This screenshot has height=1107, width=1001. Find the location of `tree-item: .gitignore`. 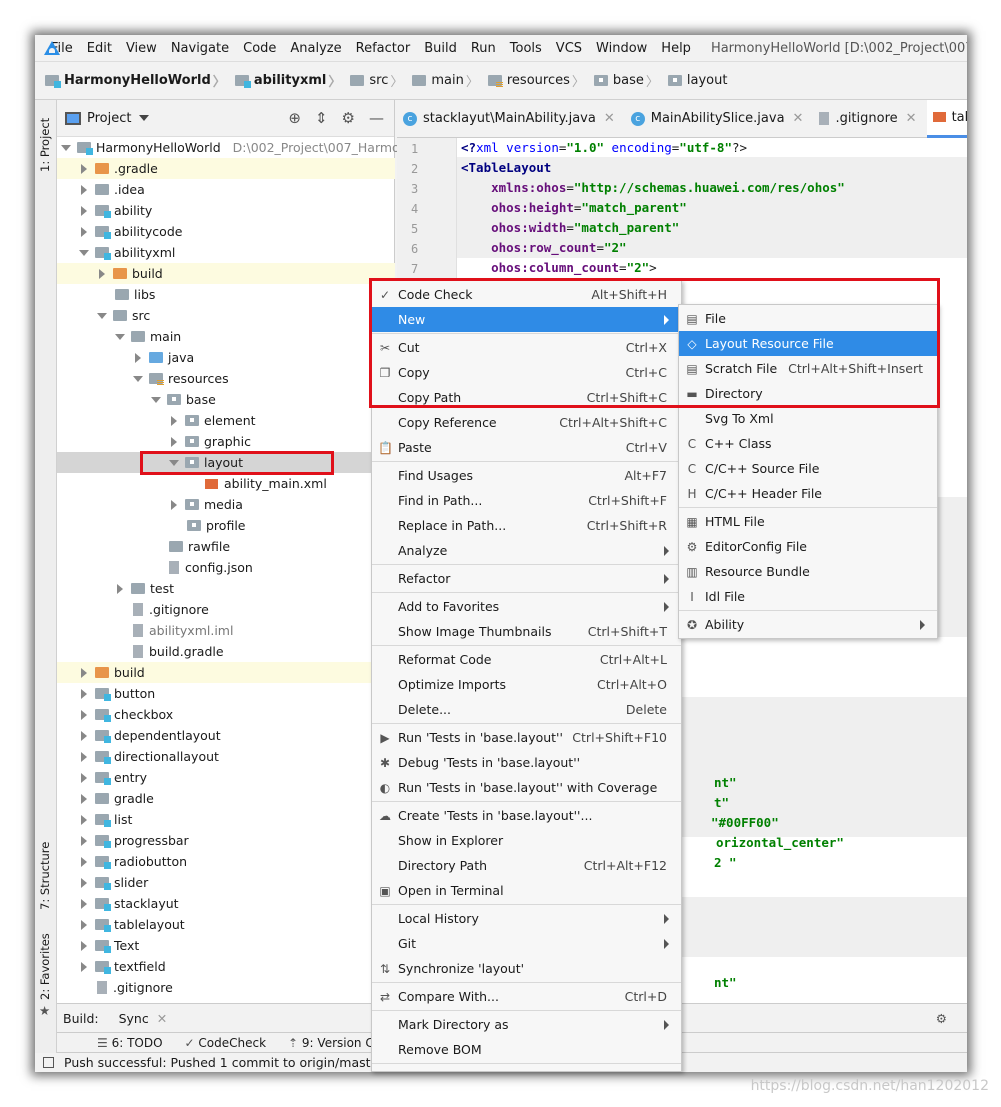

tree-item: .gitignore is located at coordinates (226, 609).